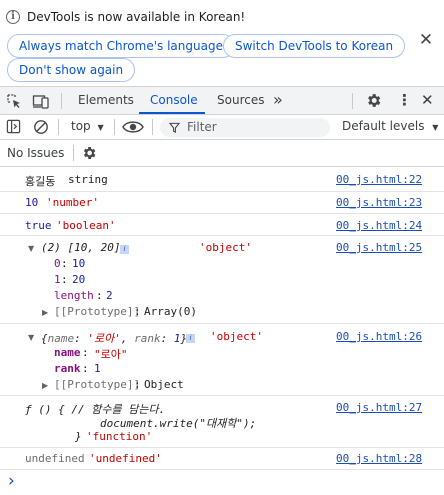 The width and height of the screenshot is (444, 495). I want to click on source-link: 00_js.html:22, so click(379, 179).